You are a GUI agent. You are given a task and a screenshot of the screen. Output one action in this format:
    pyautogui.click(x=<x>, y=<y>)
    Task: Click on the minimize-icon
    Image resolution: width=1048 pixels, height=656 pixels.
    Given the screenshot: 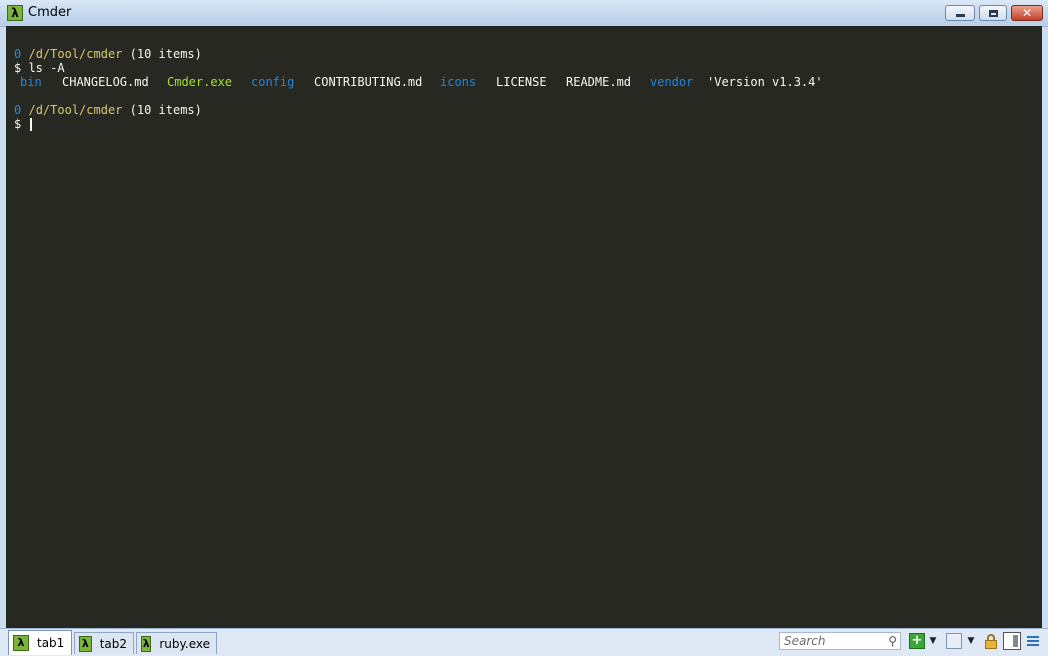 What is the action you would take?
    pyautogui.click(x=960, y=15)
    